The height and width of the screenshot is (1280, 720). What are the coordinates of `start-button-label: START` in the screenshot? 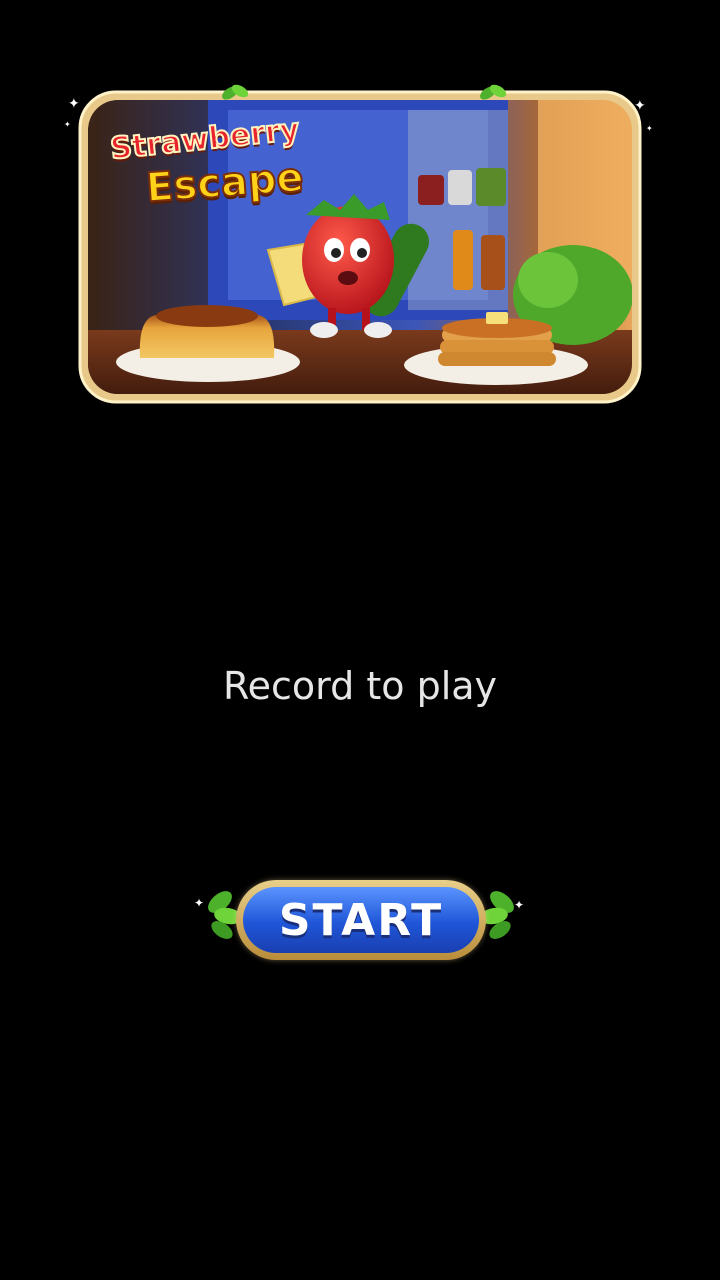 It's located at (361, 920).